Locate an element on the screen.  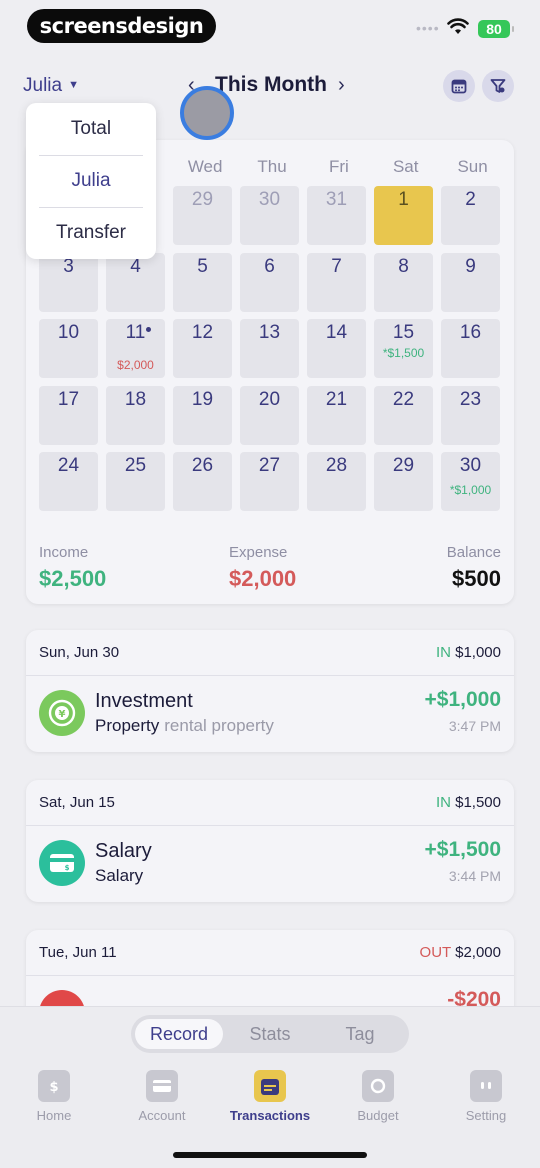
calendar-day: 13 is located at coordinates (269, 348).